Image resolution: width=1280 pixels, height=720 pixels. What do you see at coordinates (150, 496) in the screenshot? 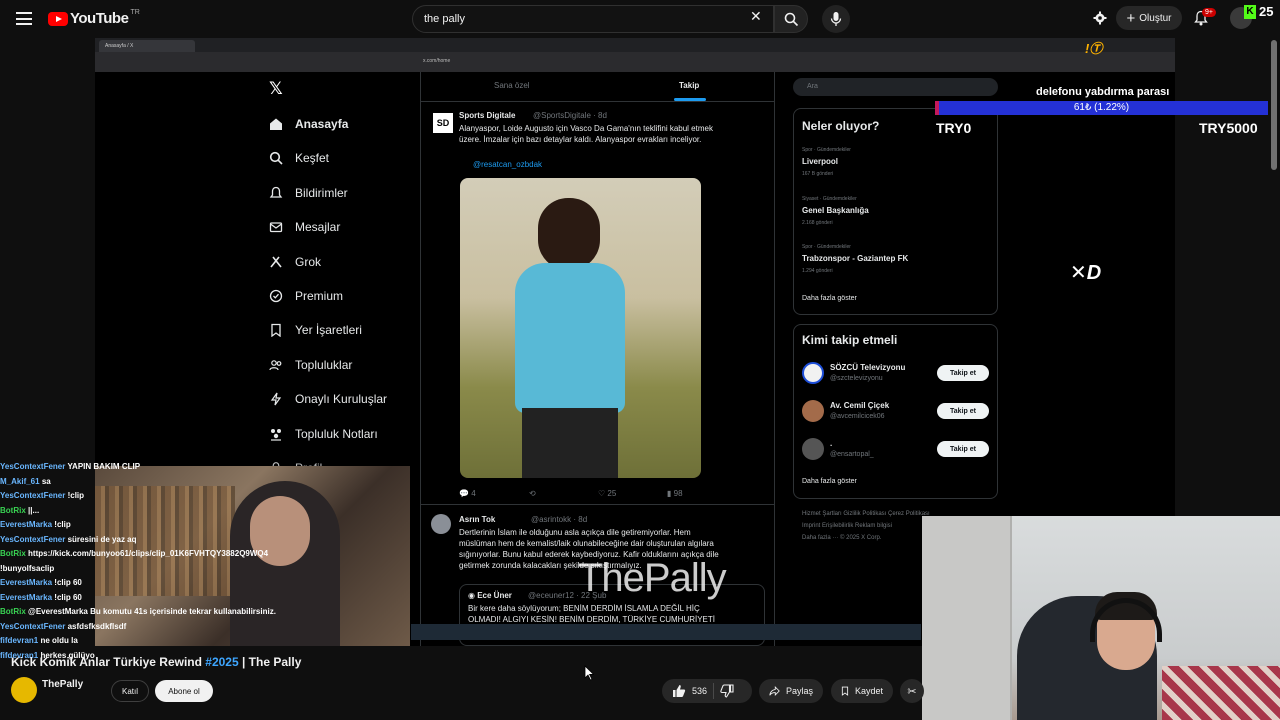
I see `chat-message: YesContextFener !clip` at bounding box center [150, 496].